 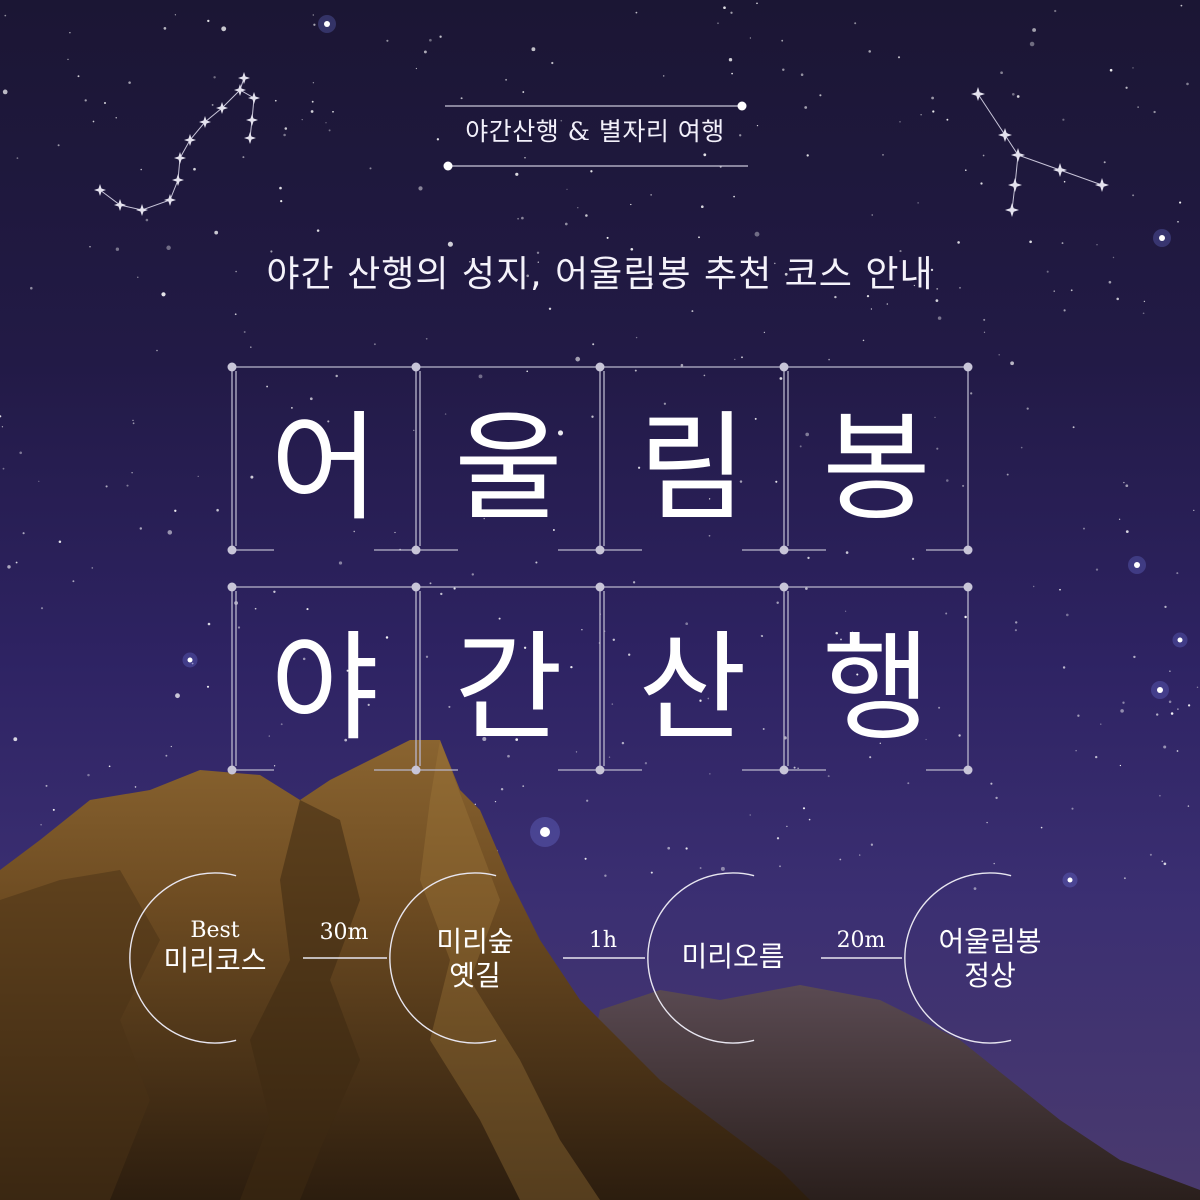 I want to click on constellation-right, so click(x=1040, y=152).